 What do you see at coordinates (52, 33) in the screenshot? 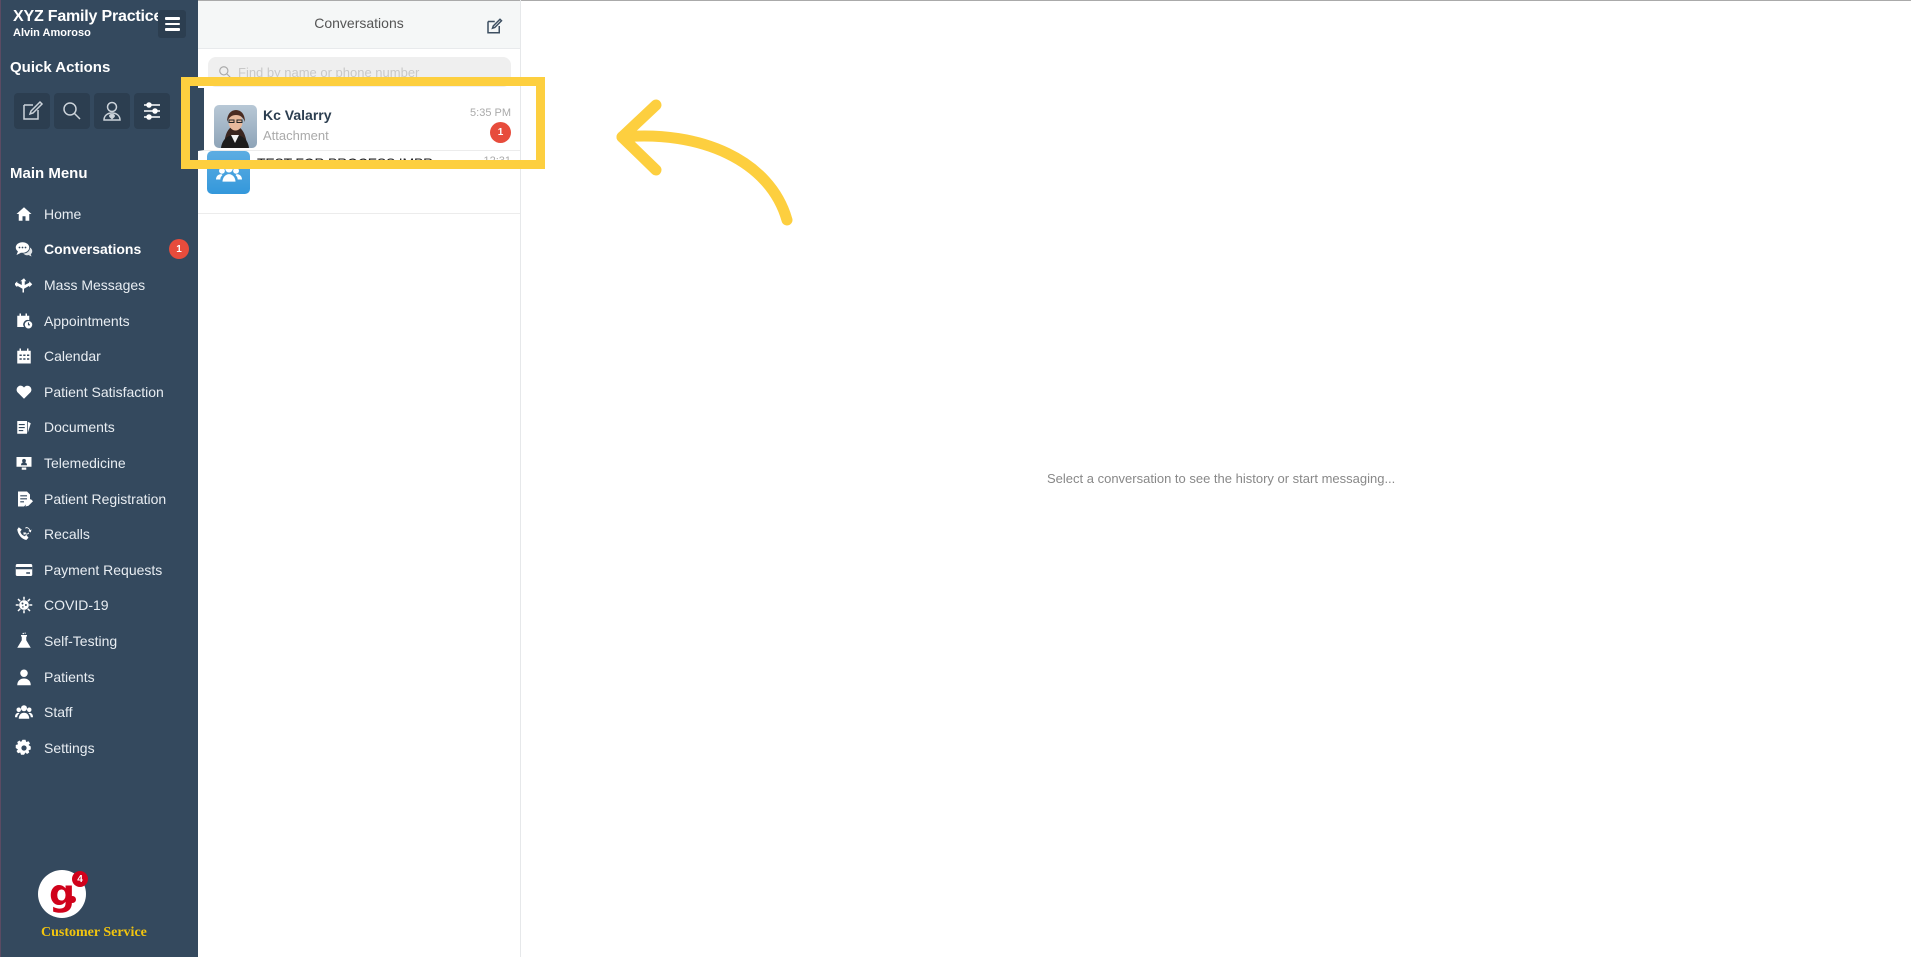
I see `user-name: Alvin Amoroso` at bounding box center [52, 33].